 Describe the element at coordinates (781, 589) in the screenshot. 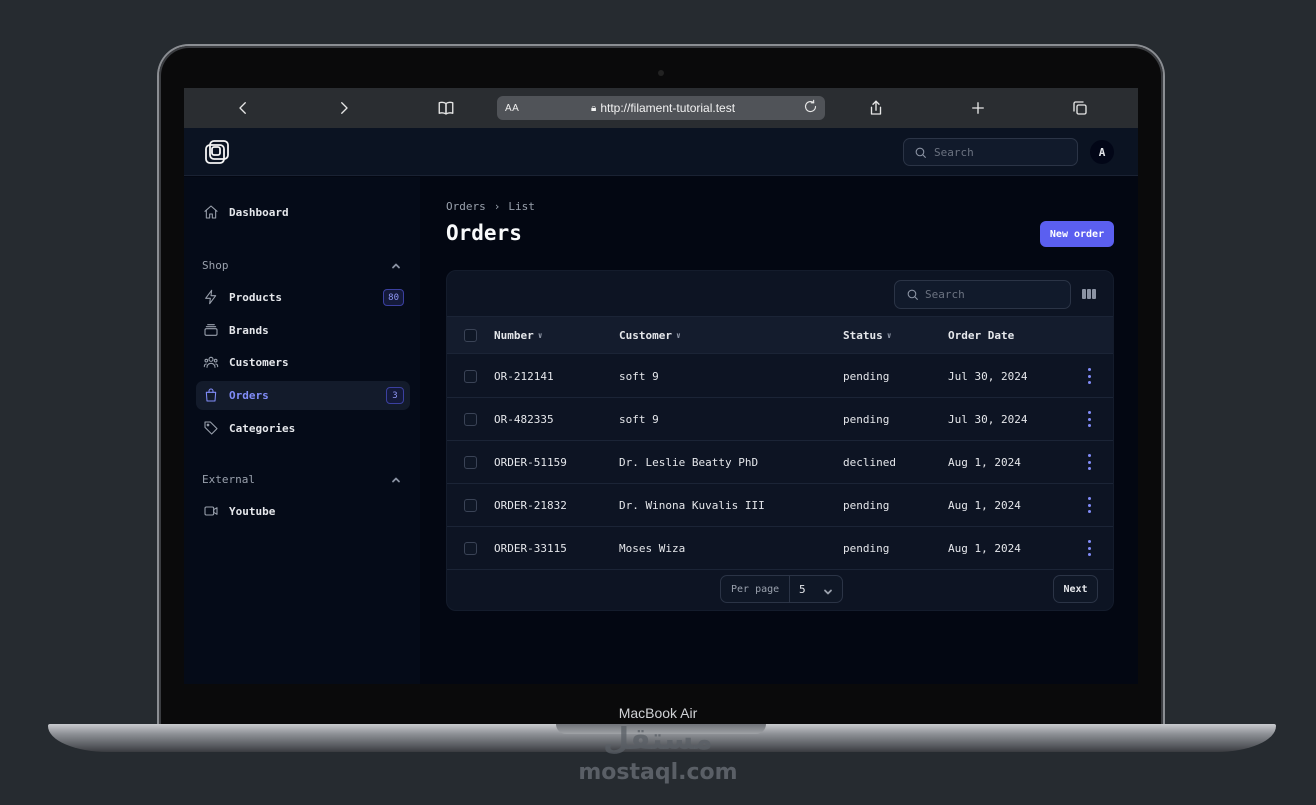

I see `per-page-select: Per page 5` at that location.